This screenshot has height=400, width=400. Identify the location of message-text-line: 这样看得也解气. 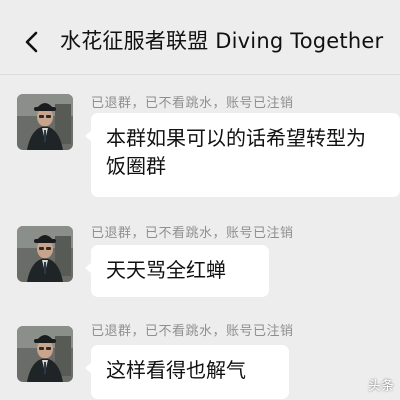
(176, 370).